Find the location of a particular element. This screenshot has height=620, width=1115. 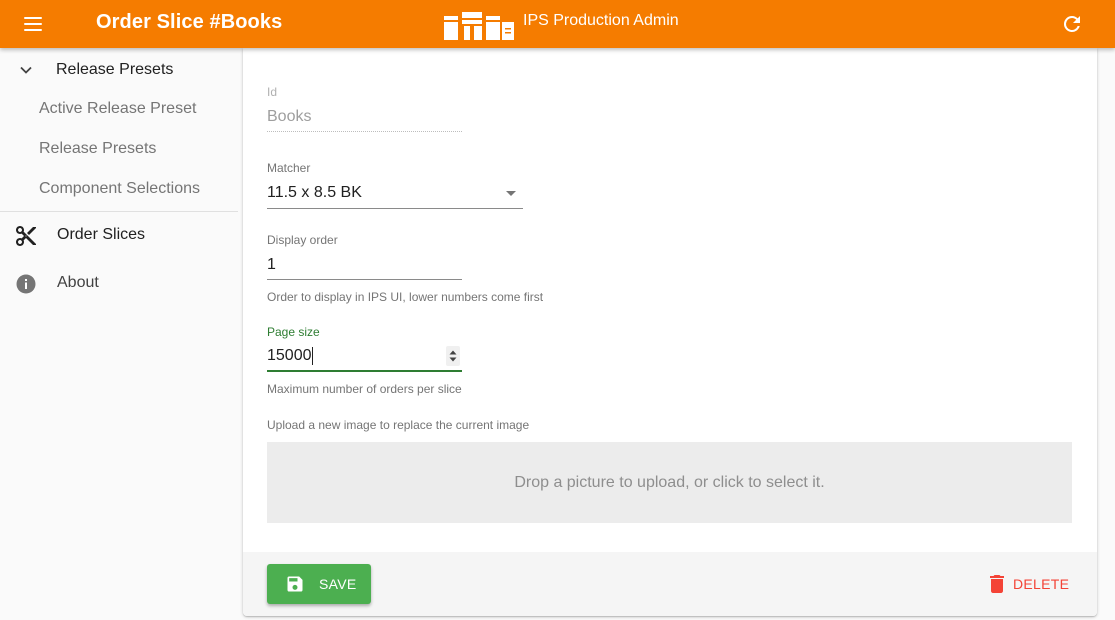

brand: IPS Production Admin is located at coordinates (560, 25).